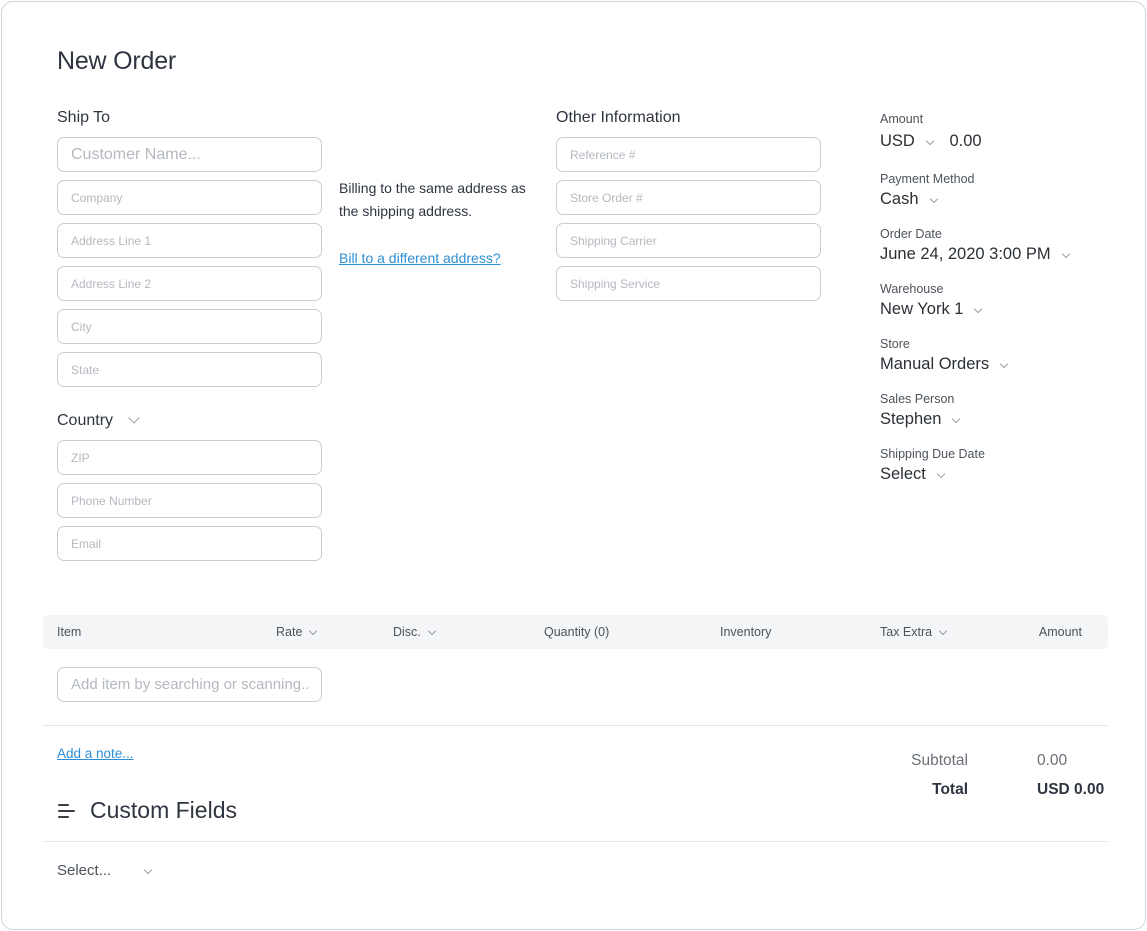 The image size is (1147, 931). What do you see at coordinates (965, 141) in the screenshot?
I see `amount-value: 0.00` at bounding box center [965, 141].